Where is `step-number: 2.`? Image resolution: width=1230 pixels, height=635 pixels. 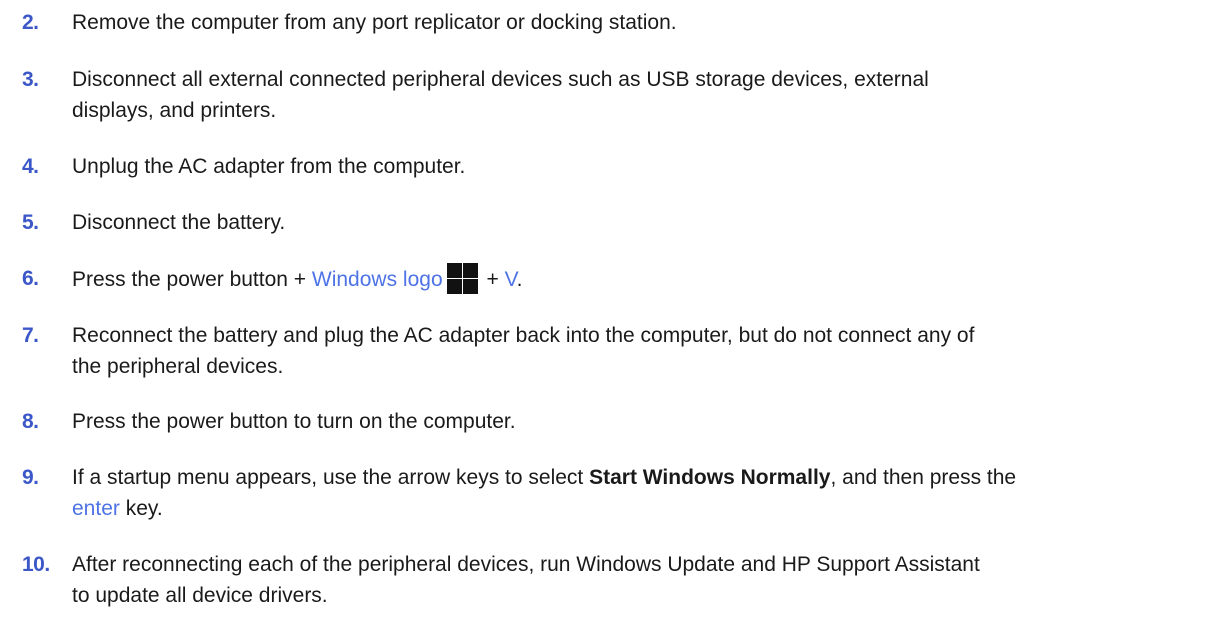 step-number: 2. is located at coordinates (30, 22).